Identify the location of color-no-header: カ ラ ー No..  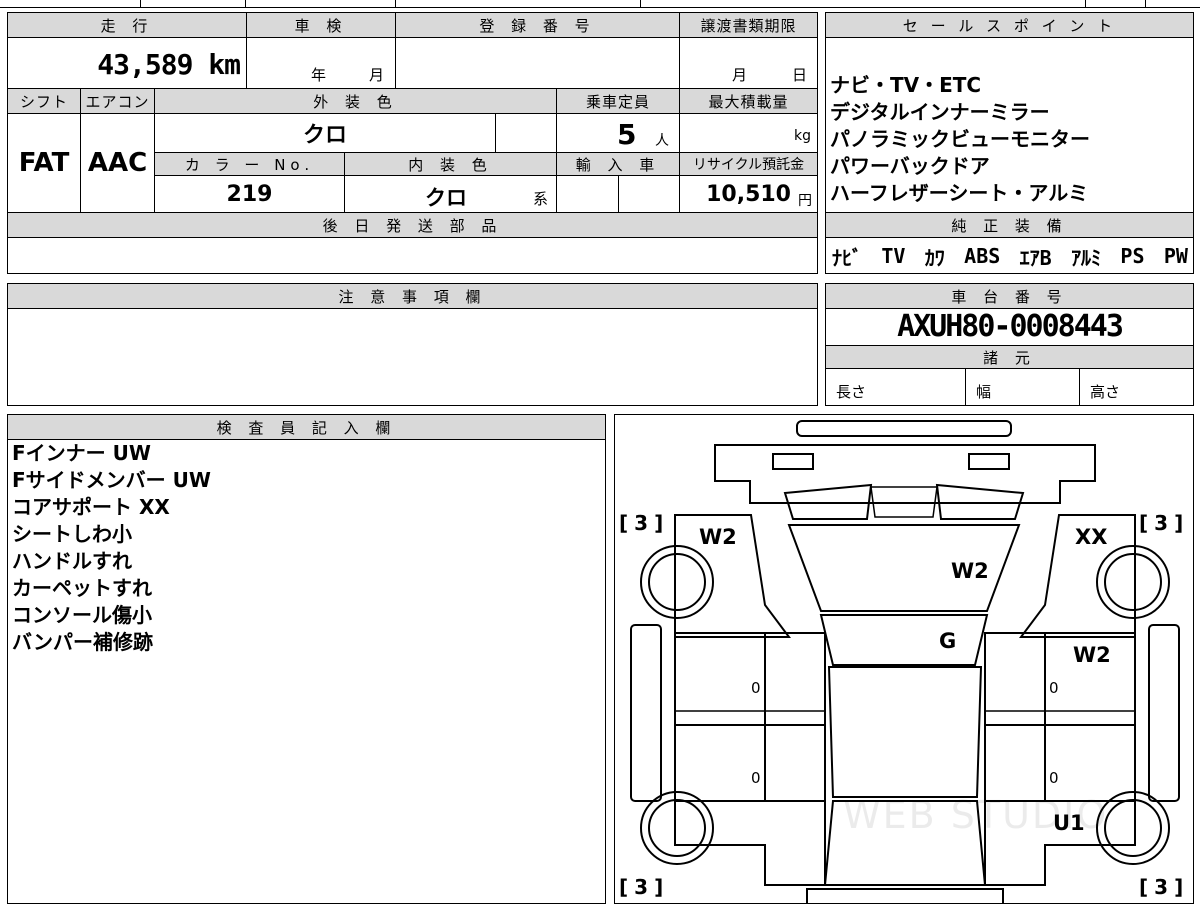
(249, 164).